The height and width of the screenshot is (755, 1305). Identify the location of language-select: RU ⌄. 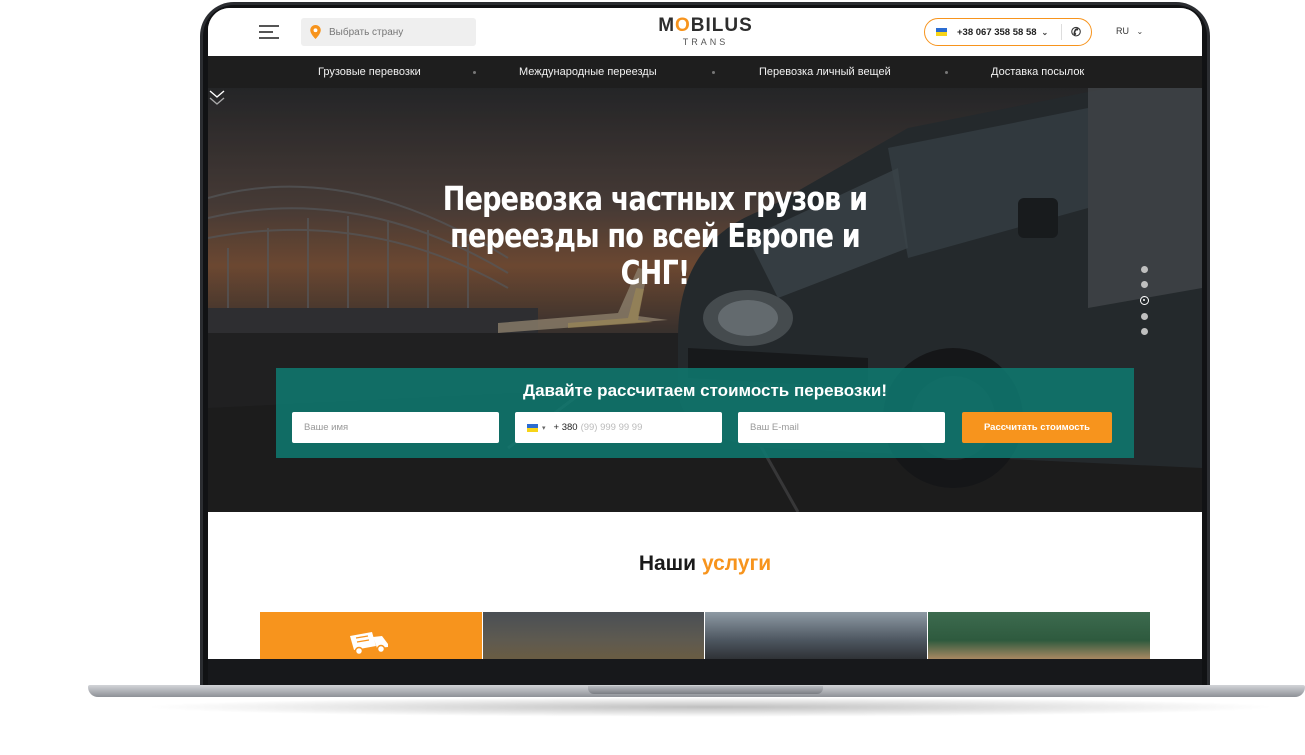
(1129, 31).